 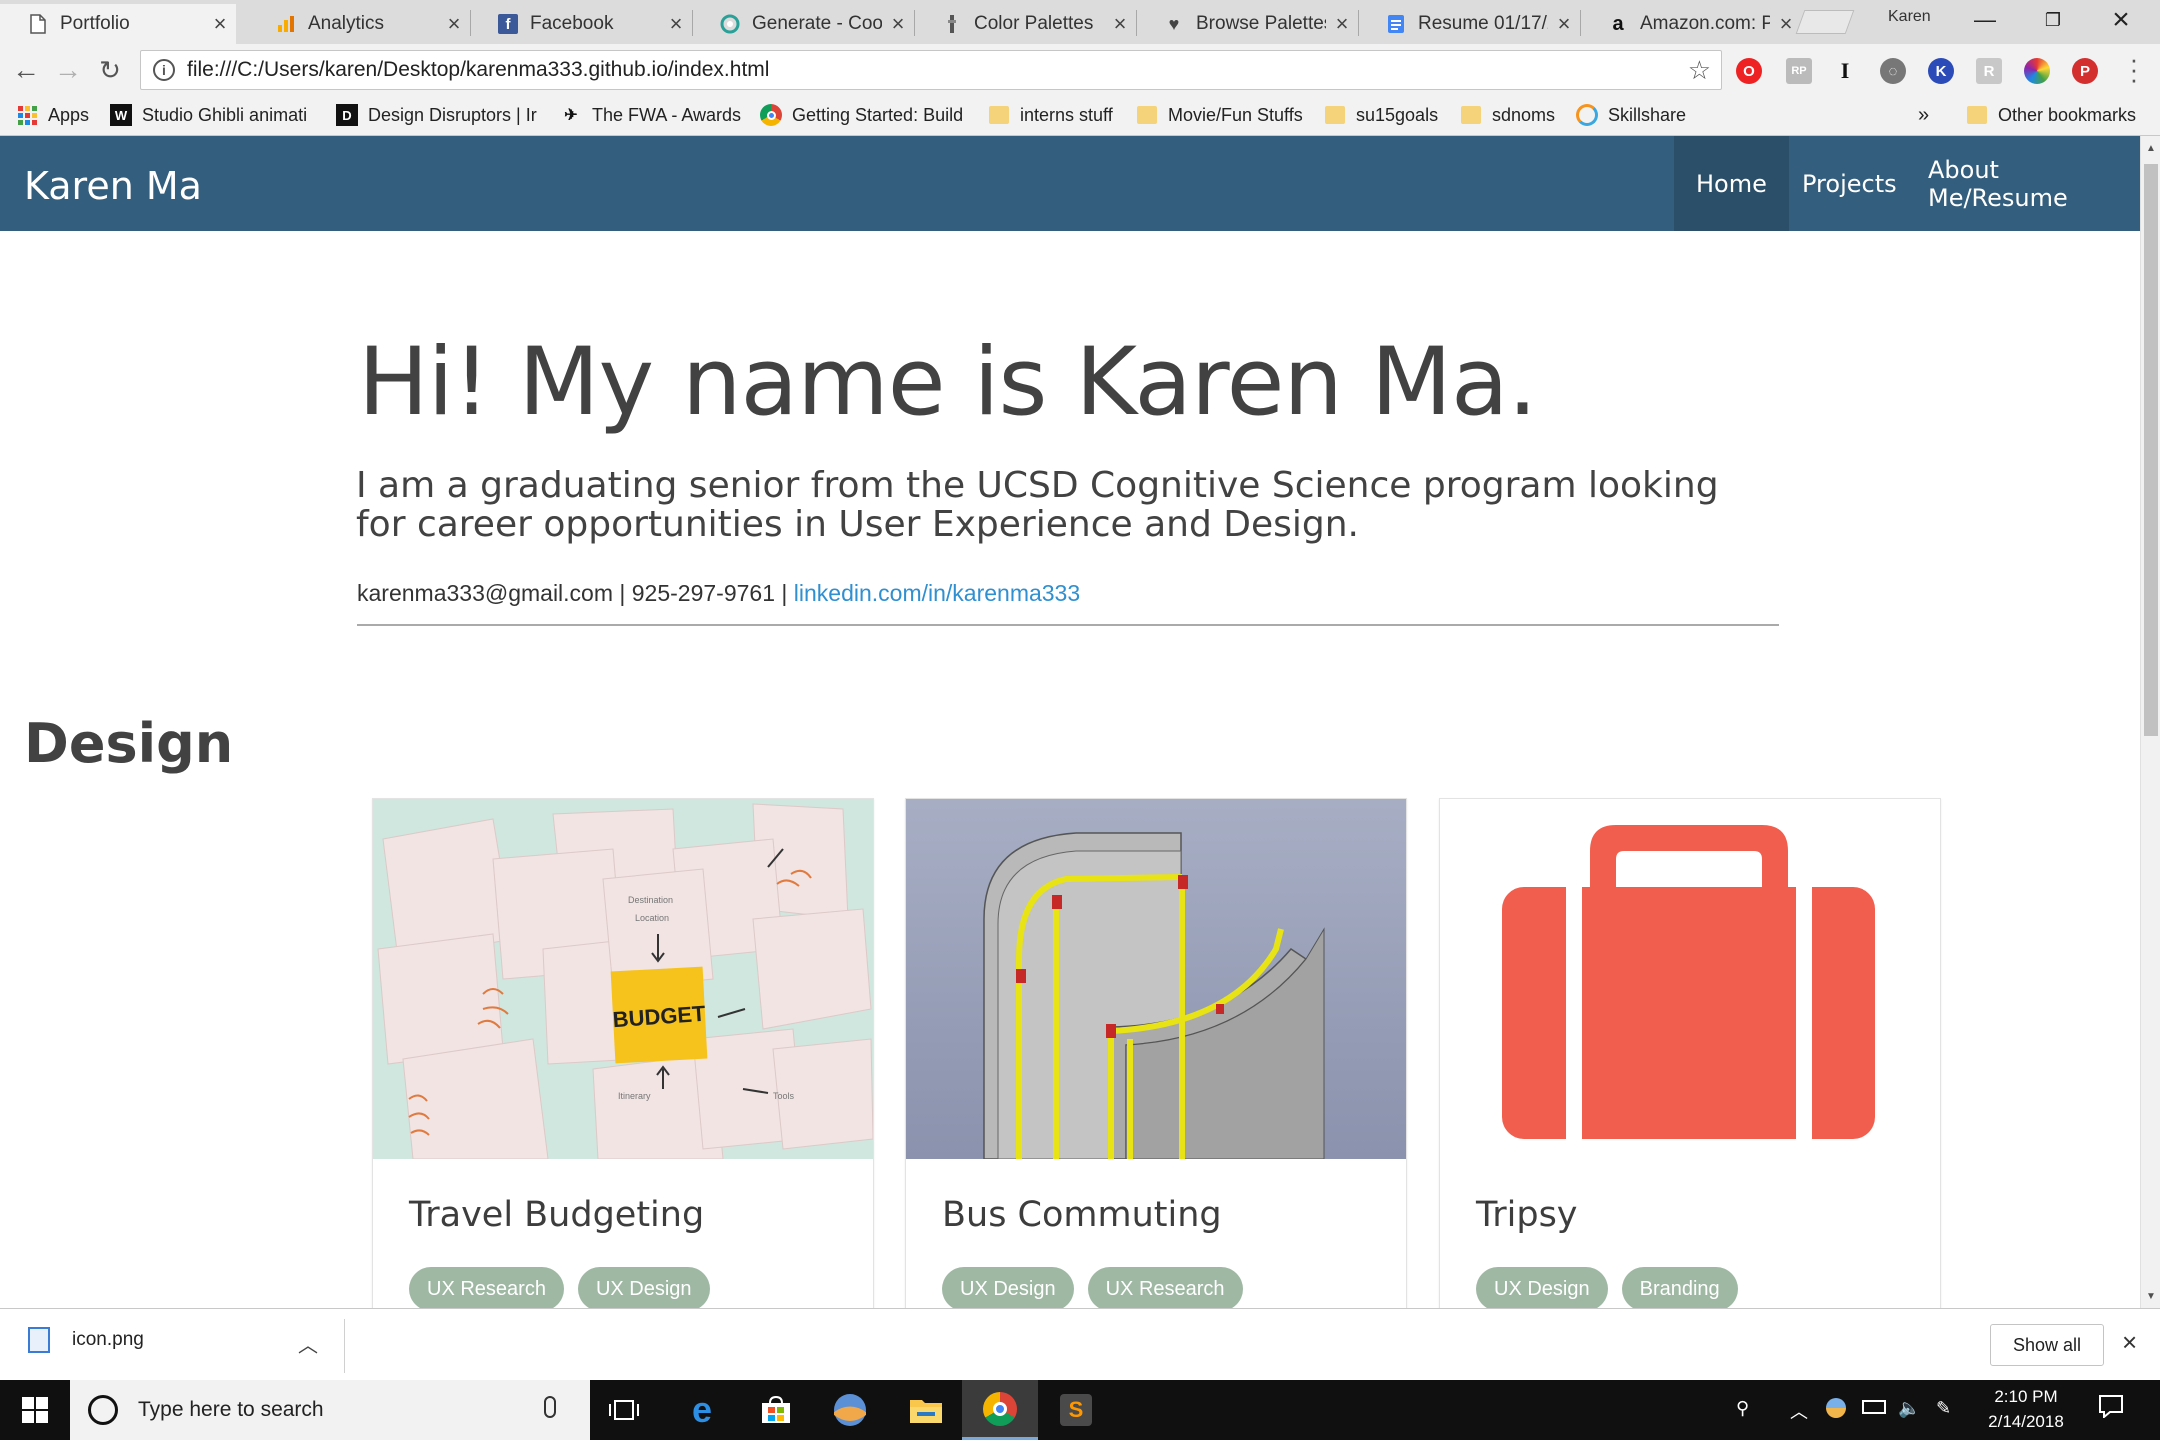 I want to click on chrome-taskbar-icon, so click(x=1000, y=1410).